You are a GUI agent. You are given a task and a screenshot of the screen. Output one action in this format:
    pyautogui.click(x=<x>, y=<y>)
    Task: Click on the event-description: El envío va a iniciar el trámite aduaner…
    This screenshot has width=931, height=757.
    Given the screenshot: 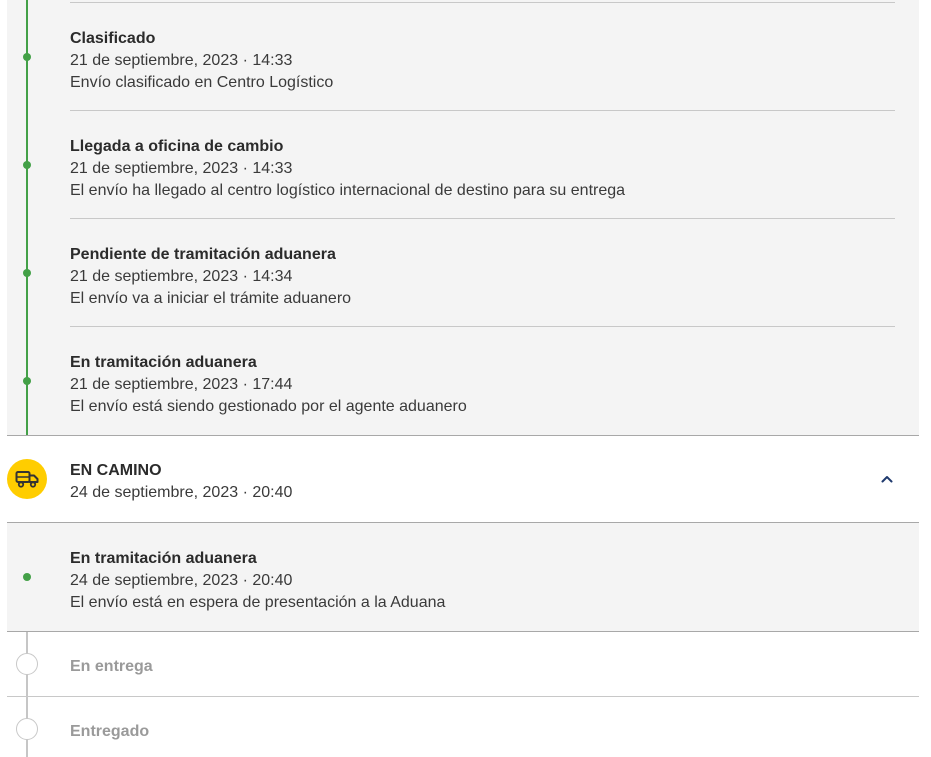 What is the action you would take?
    pyautogui.click(x=211, y=298)
    